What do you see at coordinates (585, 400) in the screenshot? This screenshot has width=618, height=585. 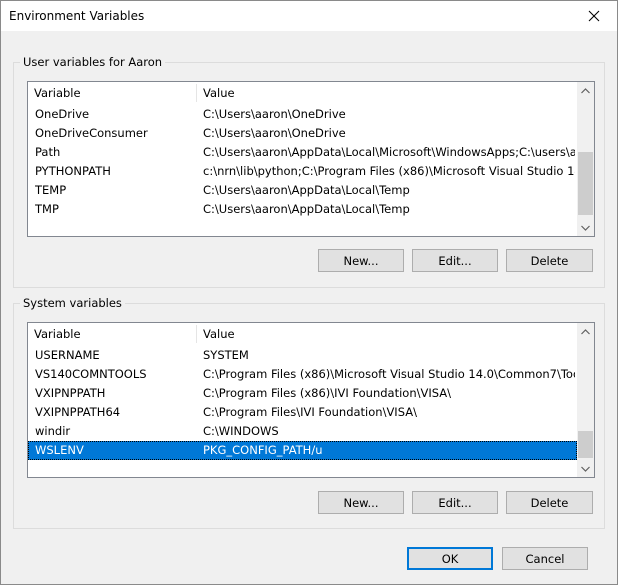 I see `system-variables-scrollbar` at bounding box center [585, 400].